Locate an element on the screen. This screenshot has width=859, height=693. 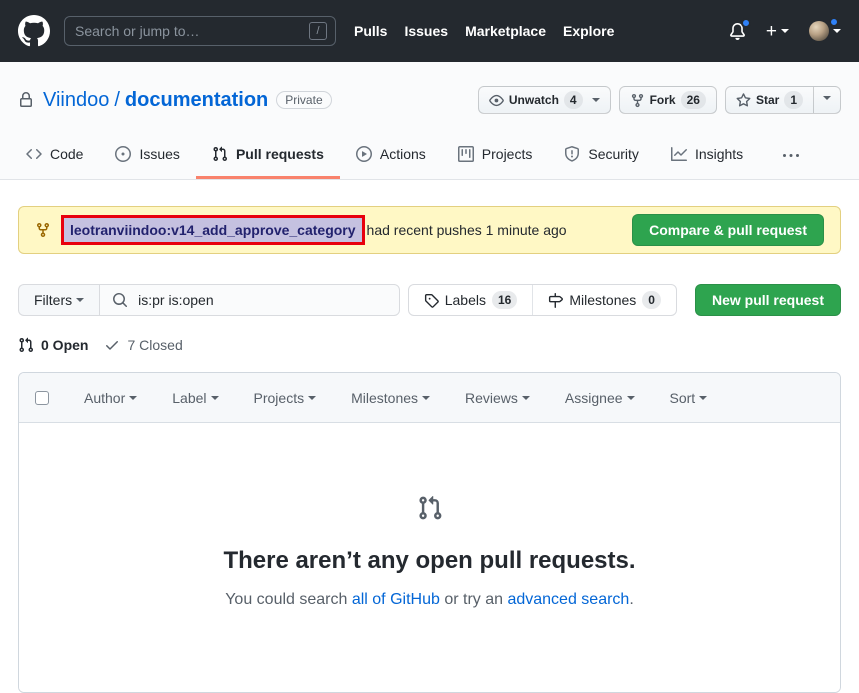
subtext-after: . is located at coordinates (631, 599).